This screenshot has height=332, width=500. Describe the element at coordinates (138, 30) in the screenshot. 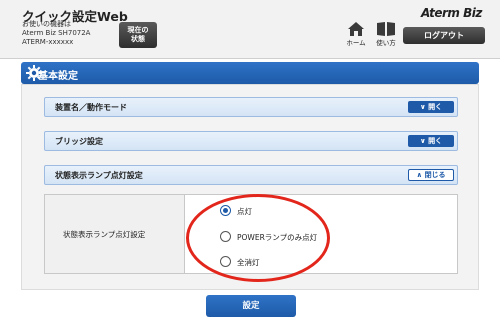

I see `status-button-line1: 現在の` at that location.